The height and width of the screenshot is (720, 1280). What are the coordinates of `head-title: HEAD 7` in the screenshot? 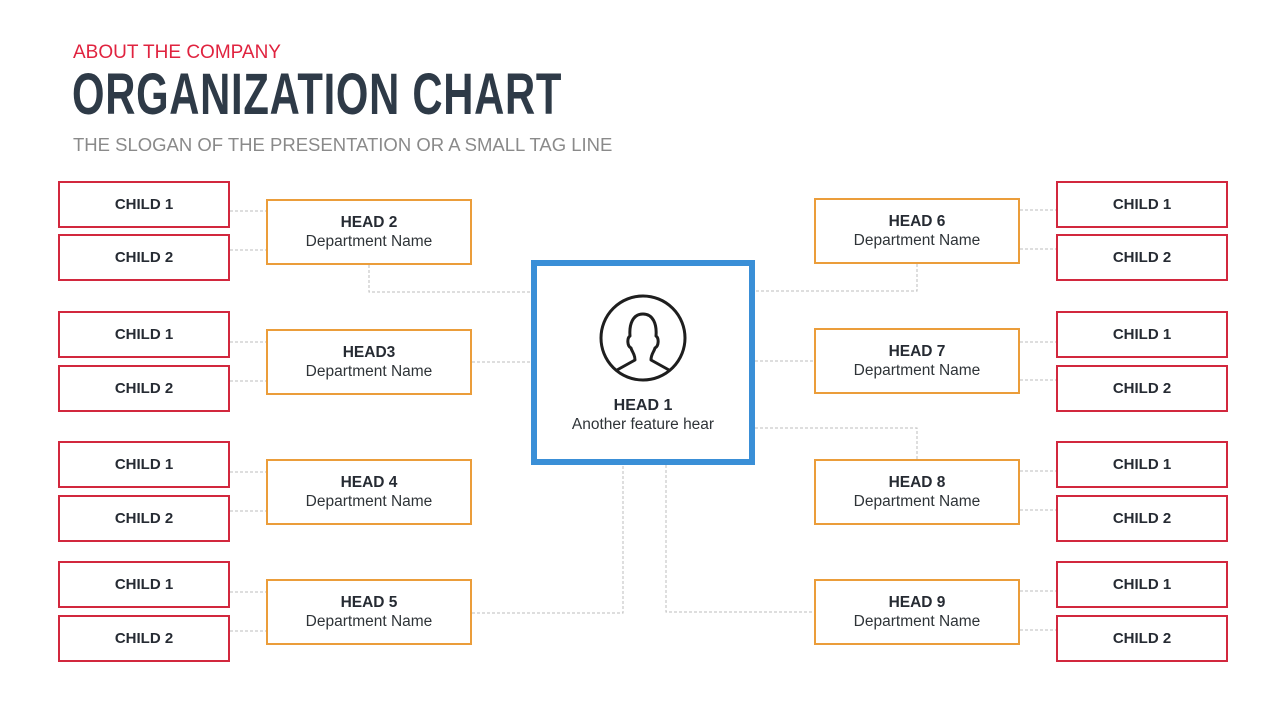 It's located at (917, 351).